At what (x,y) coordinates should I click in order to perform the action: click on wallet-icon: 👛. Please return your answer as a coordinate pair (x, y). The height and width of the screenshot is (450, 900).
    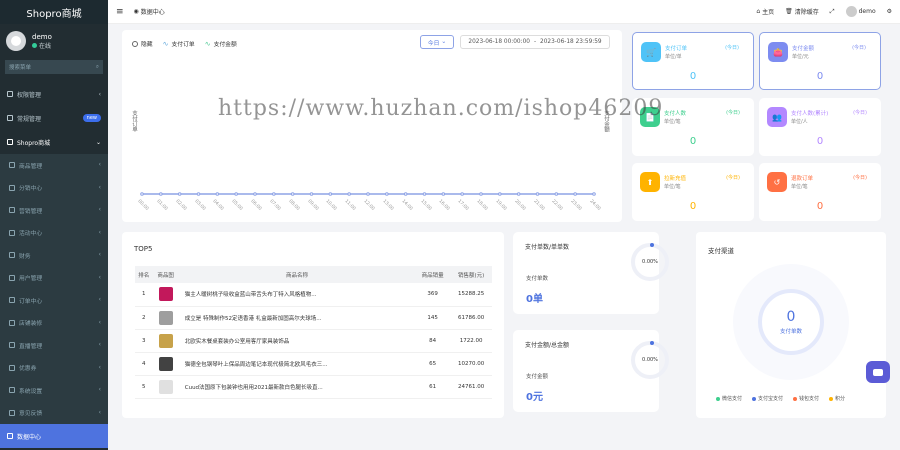
    Looking at the image, I should click on (778, 52).